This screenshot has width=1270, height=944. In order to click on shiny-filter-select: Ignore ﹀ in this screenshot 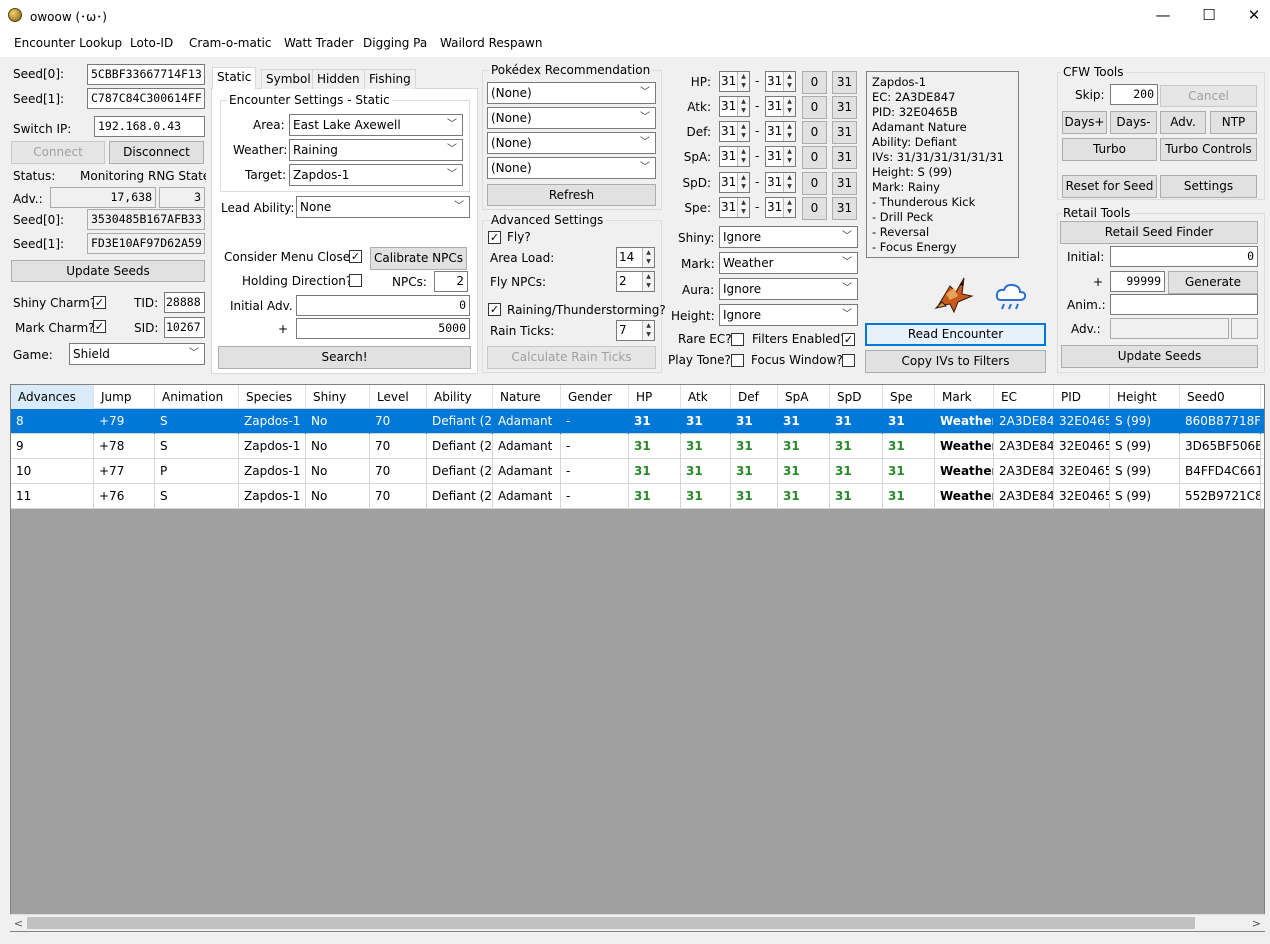, I will do `click(788, 237)`.